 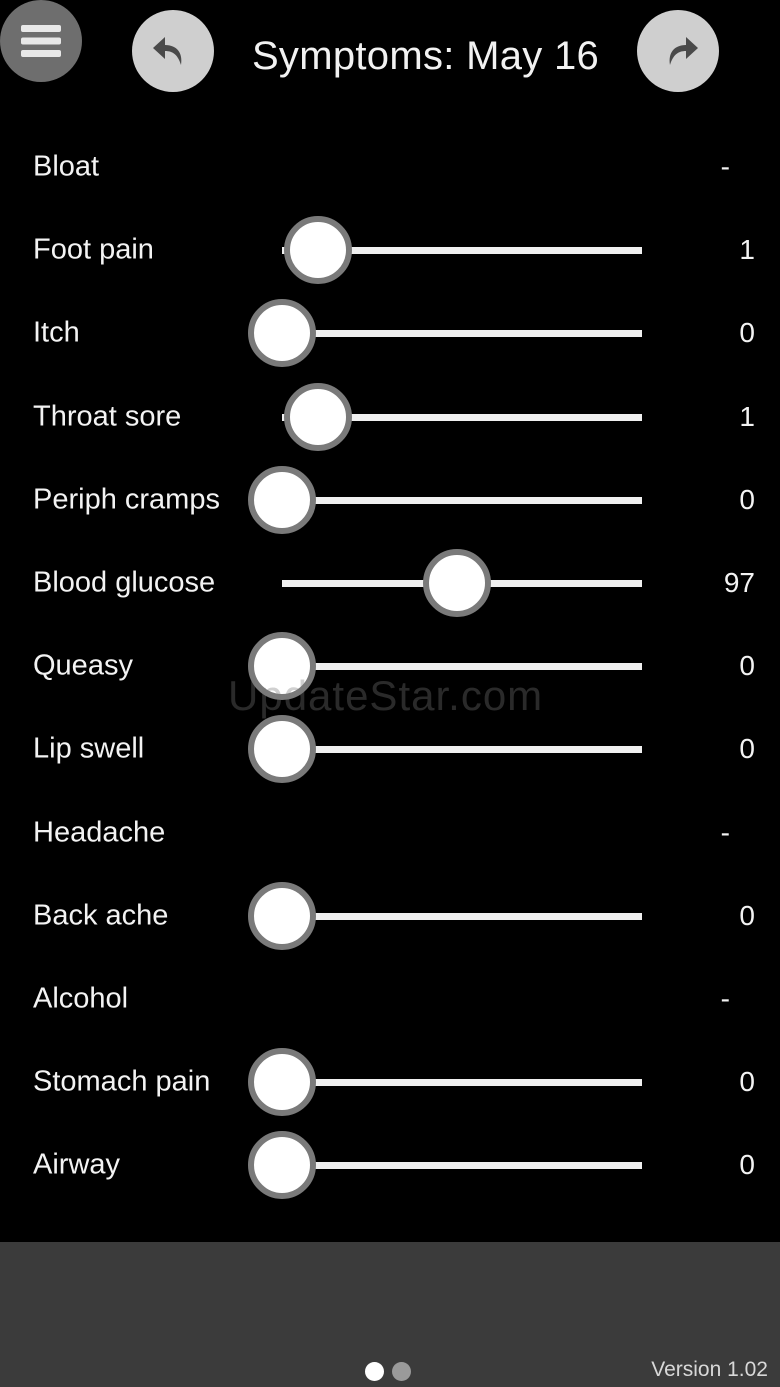 I want to click on symptom-row: Headache -, so click(x=390, y=832).